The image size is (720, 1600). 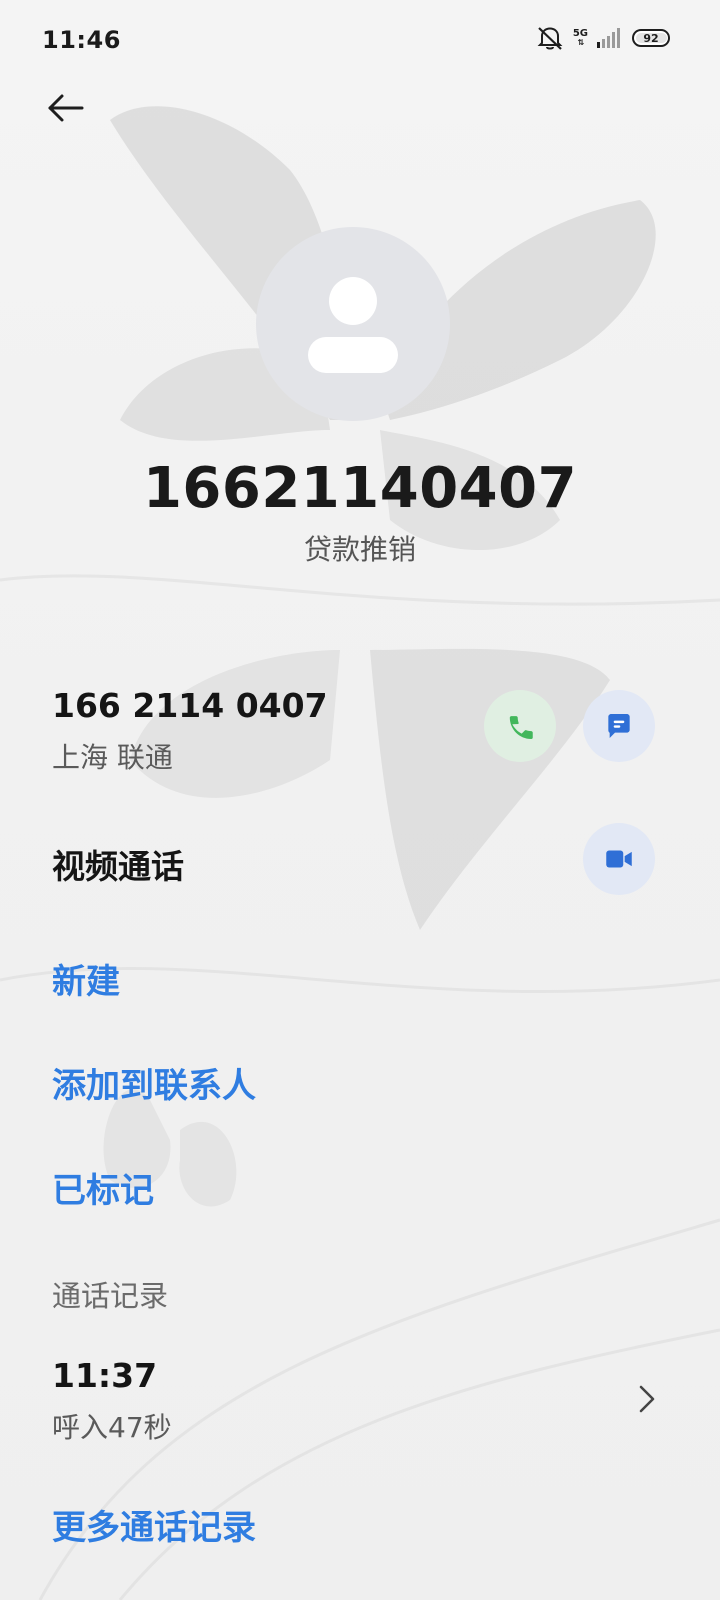 What do you see at coordinates (103, 1187) in the screenshot?
I see `marked-link: 已标记` at bounding box center [103, 1187].